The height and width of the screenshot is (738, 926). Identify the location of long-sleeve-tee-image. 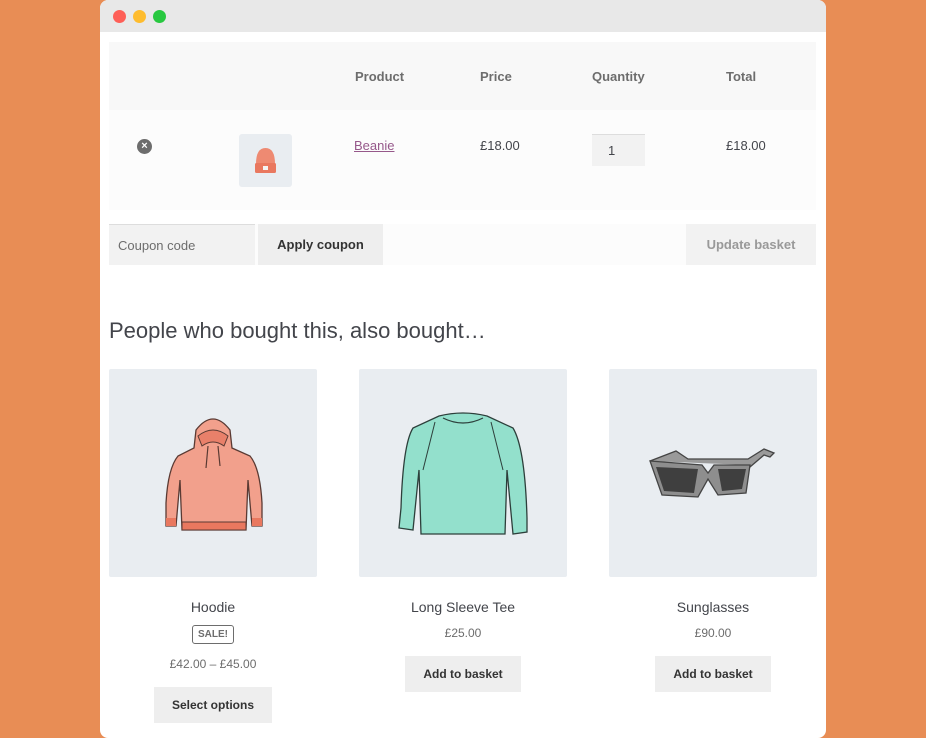
(463, 473).